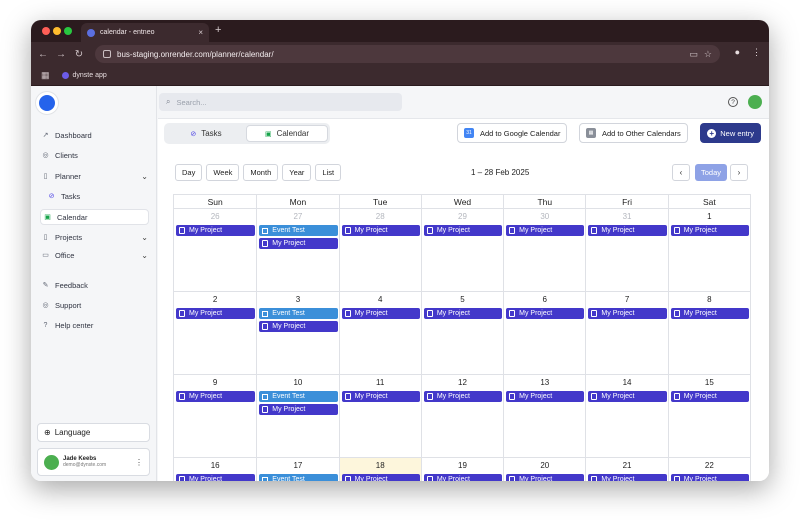  Describe the element at coordinates (328, 172) in the screenshot. I see `view-list-button: List` at that location.